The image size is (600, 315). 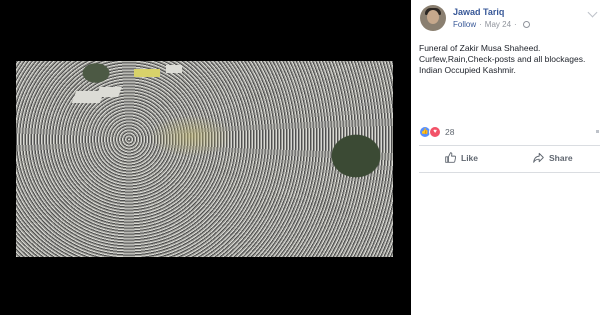 I want to click on avatar, so click(x=433, y=18).